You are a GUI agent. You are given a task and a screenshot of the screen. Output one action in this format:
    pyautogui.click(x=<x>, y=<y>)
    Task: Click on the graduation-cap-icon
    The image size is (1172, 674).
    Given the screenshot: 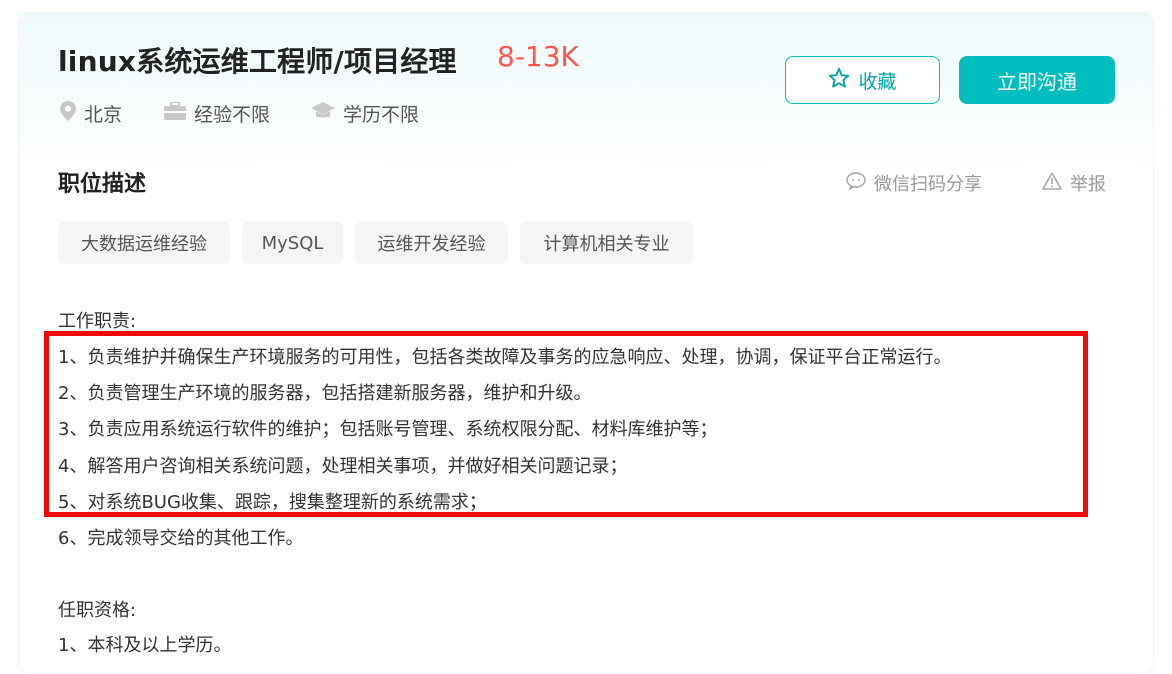 What is the action you would take?
    pyautogui.click(x=323, y=113)
    